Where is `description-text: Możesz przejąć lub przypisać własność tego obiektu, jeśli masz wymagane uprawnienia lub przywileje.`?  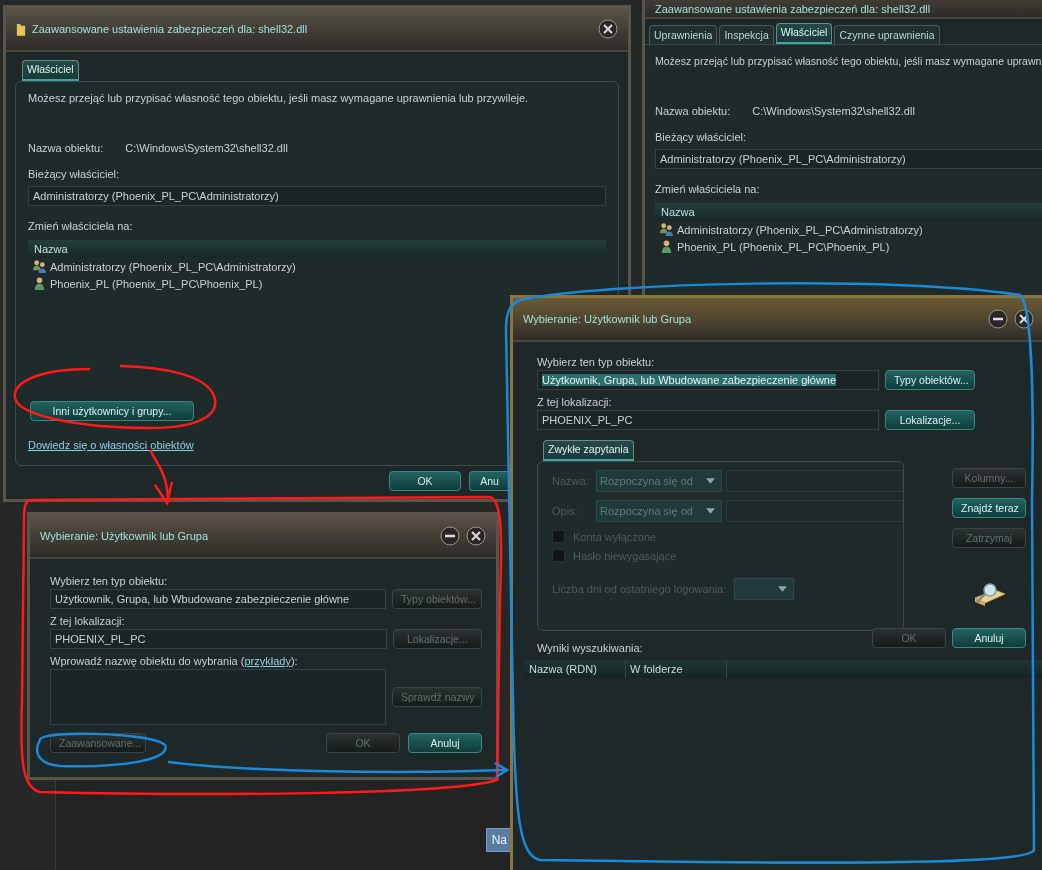 description-text: Możesz przejąć lub przypisać własność tego obiektu, jeśli masz wymagane uprawnienia lub przywileje. is located at coordinates (279, 98).